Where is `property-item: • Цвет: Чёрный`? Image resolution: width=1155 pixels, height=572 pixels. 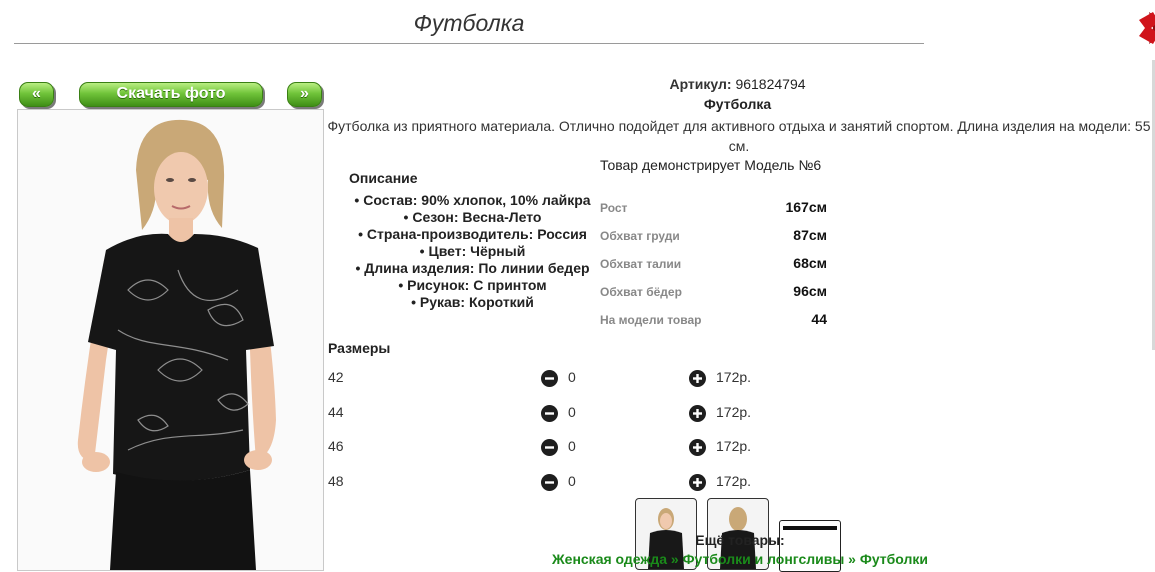 property-item: • Цвет: Чёрный is located at coordinates (472, 251).